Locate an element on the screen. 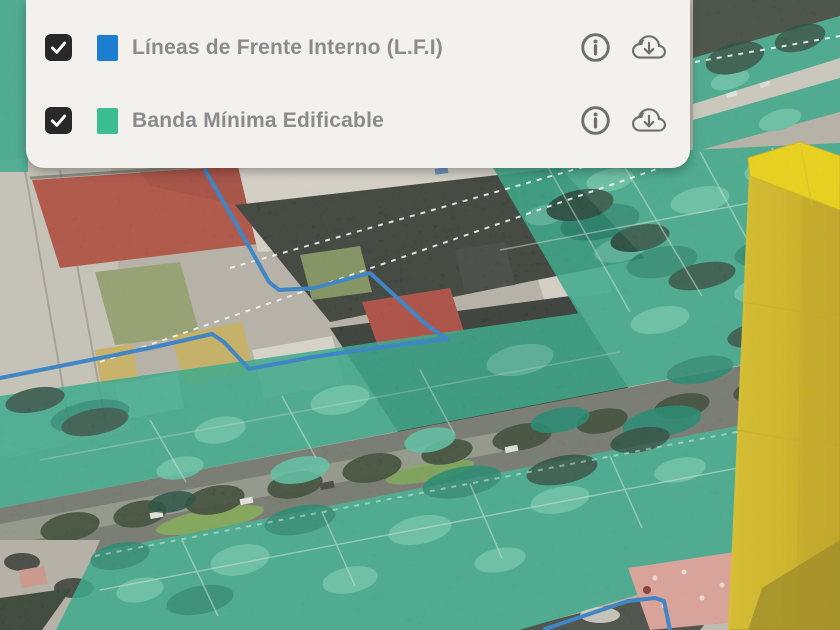 The height and width of the screenshot is (630, 840). layer-row-banda-minima: Banda Mínima Edificable is located at coordinates (358, 120).